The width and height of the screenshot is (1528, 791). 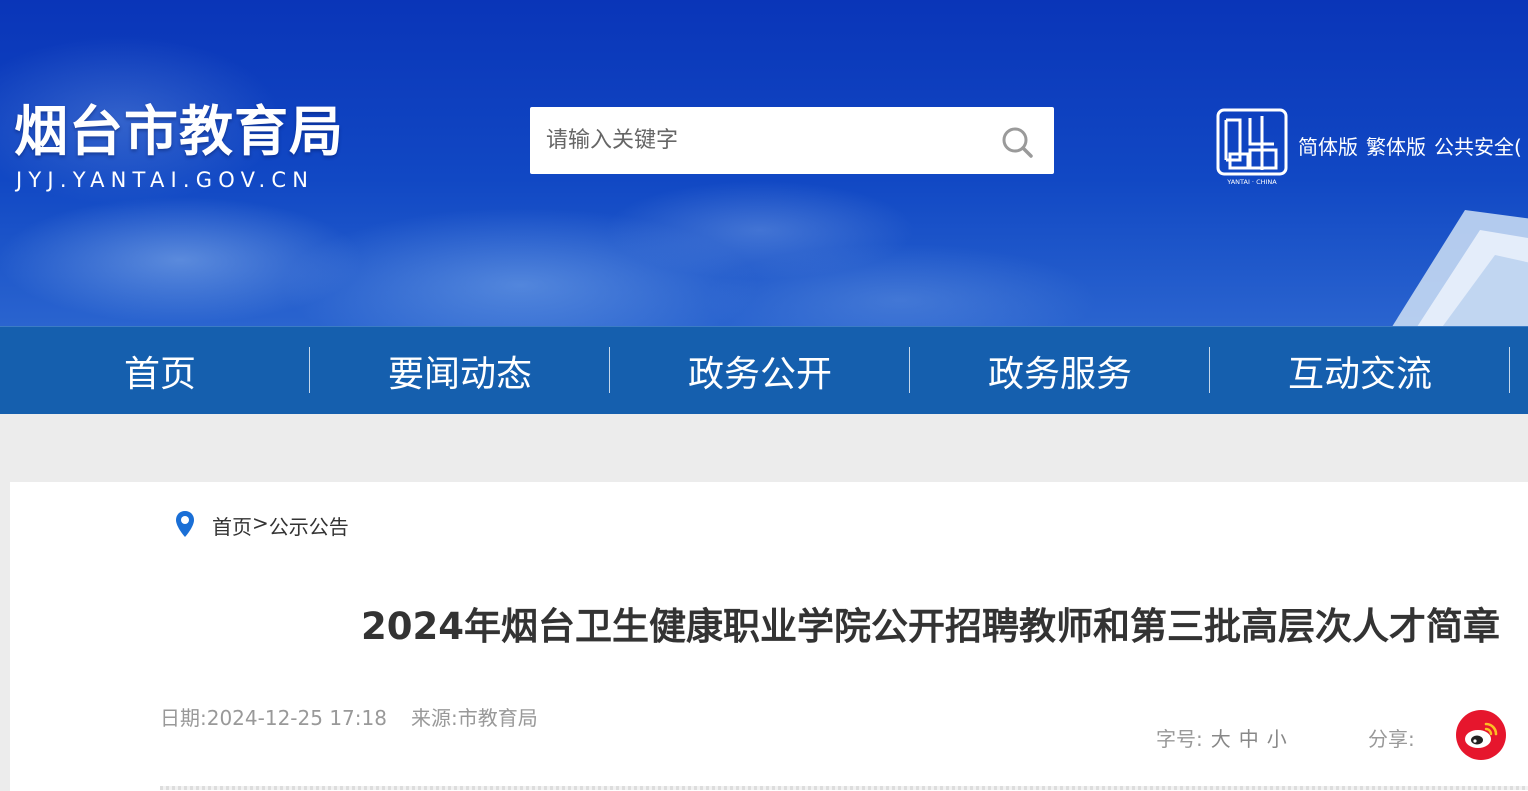 What do you see at coordinates (1060, 371) in the screenshot?
I see `nav-government-services: 政务服务` at bounding box center [1060, 371].